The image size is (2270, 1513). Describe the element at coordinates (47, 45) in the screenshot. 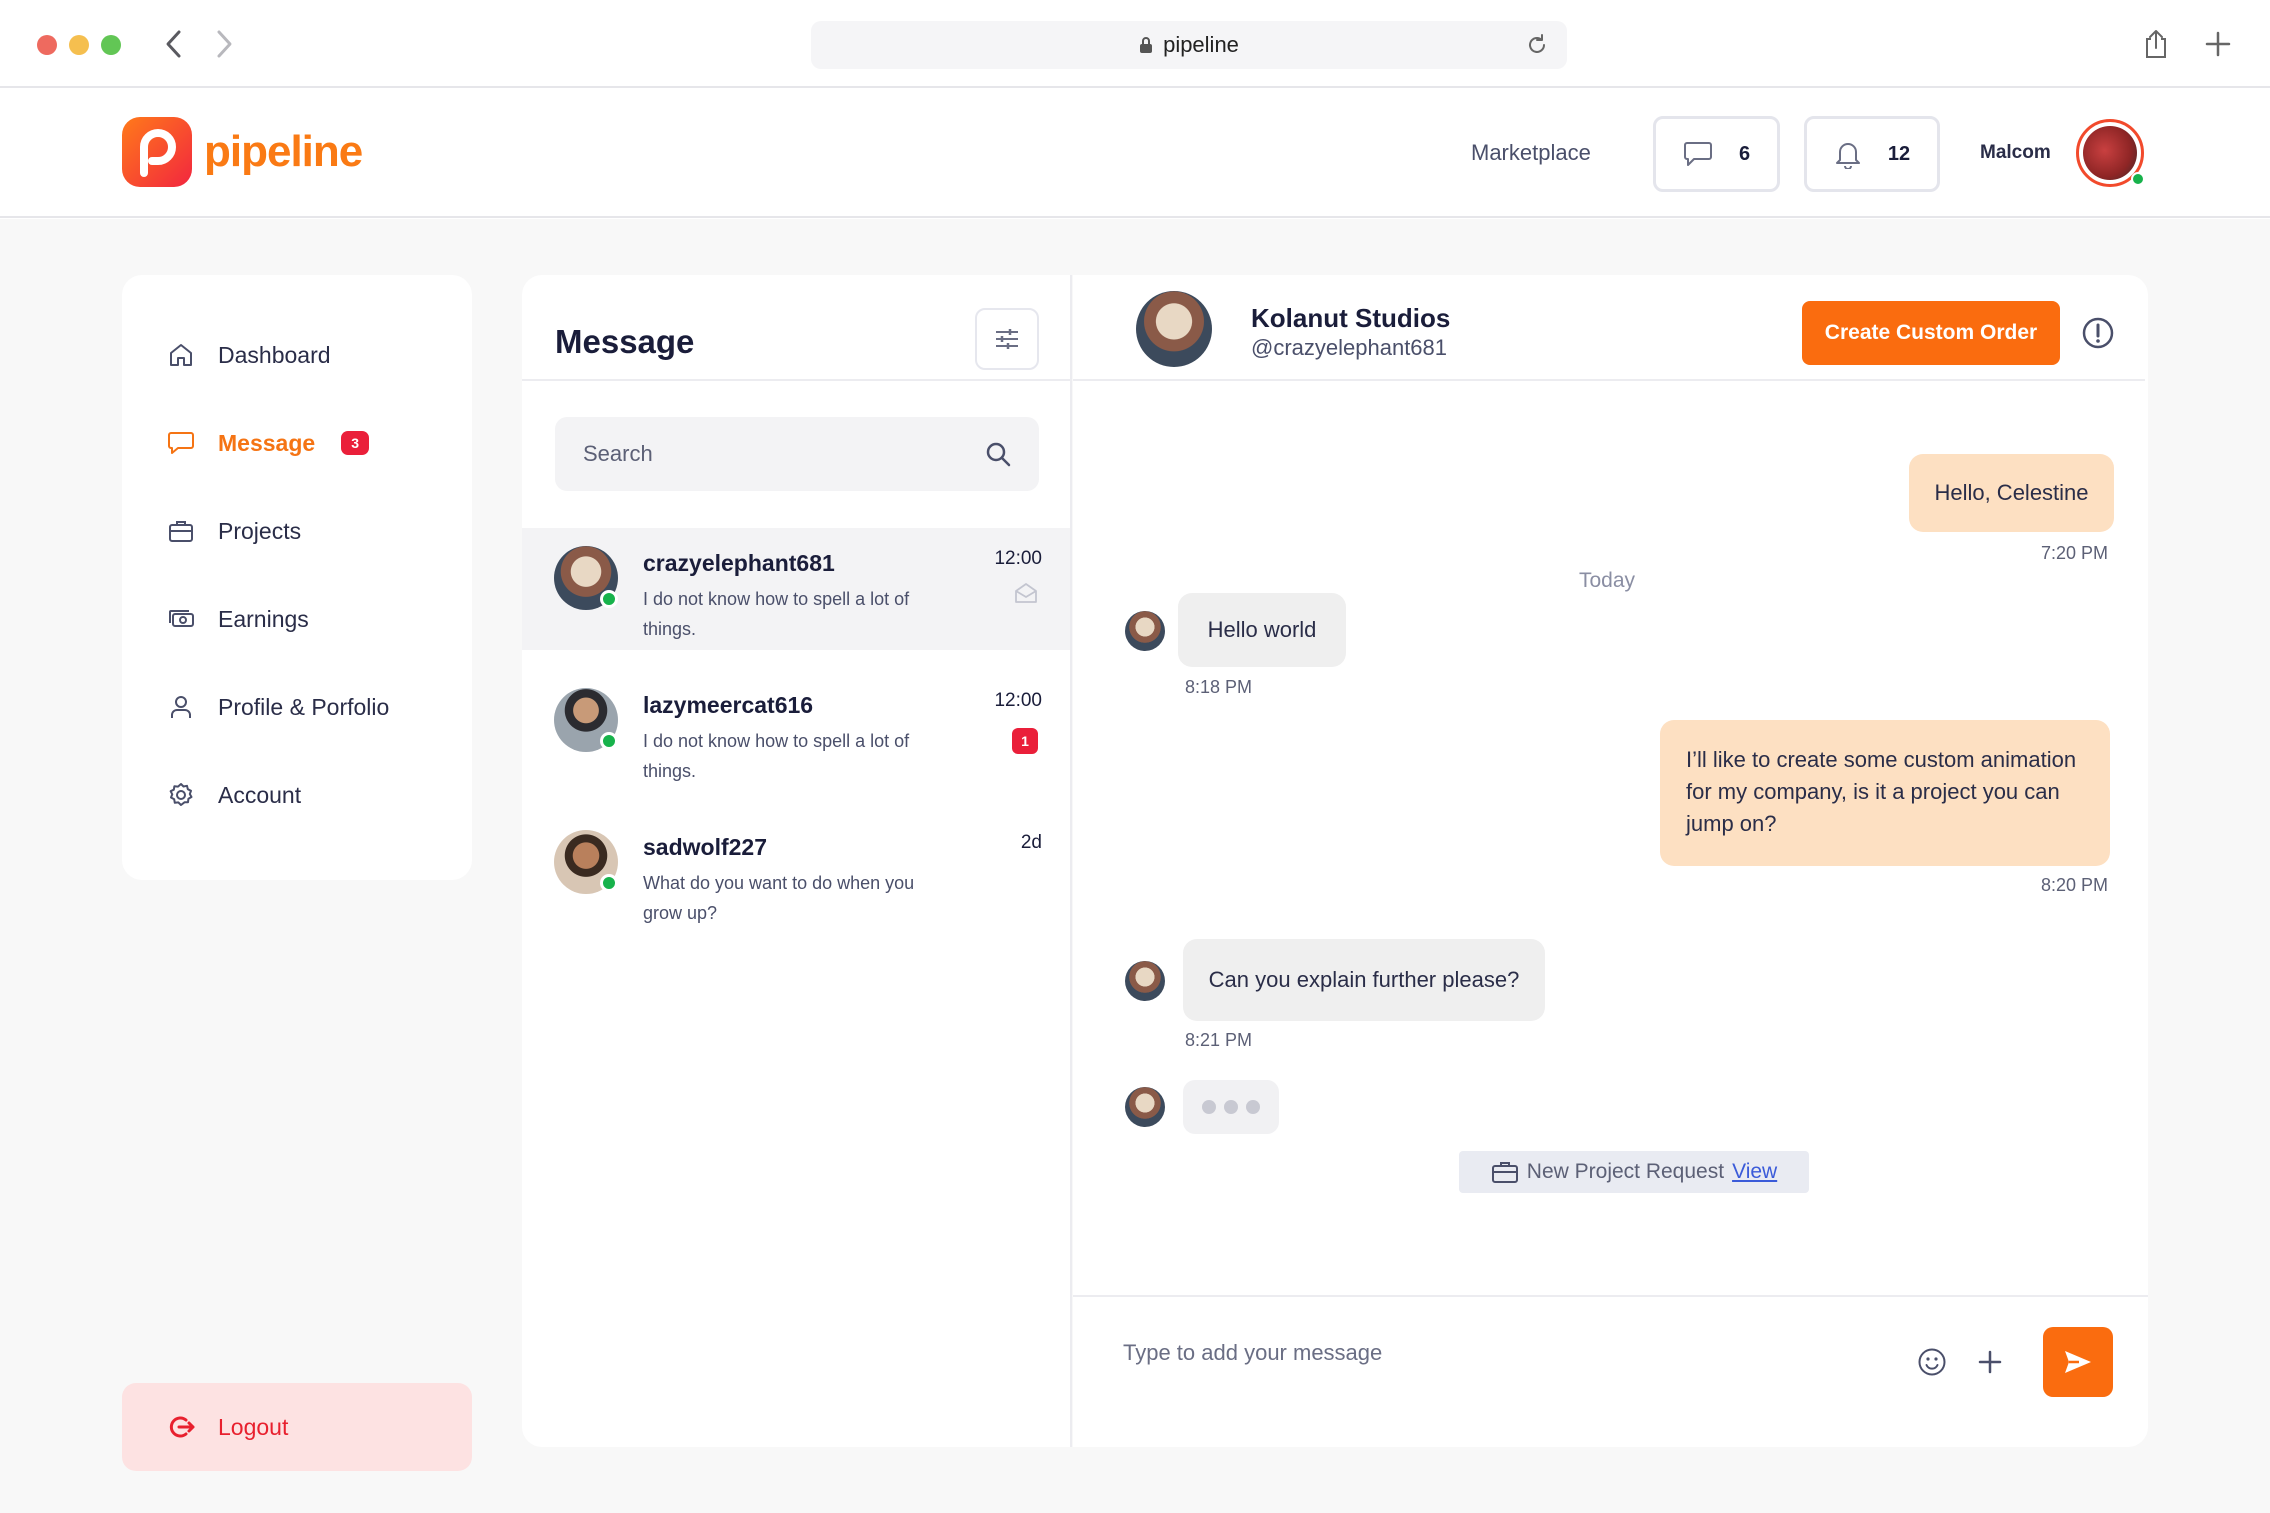

I see `close-window-button` at that location.